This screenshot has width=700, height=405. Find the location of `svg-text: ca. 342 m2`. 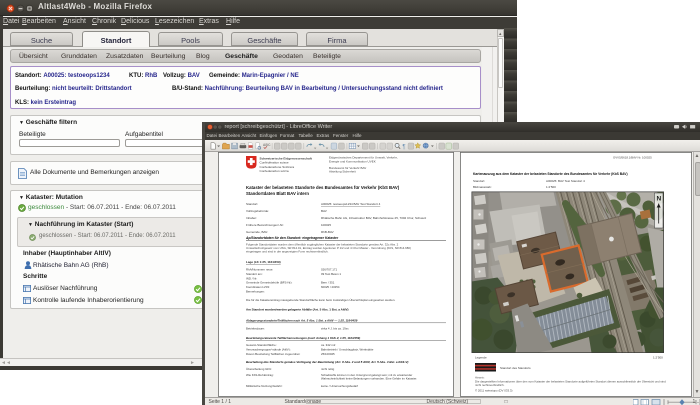

svg-text: ca. 342 m2 is located at coordinates (328, 345).